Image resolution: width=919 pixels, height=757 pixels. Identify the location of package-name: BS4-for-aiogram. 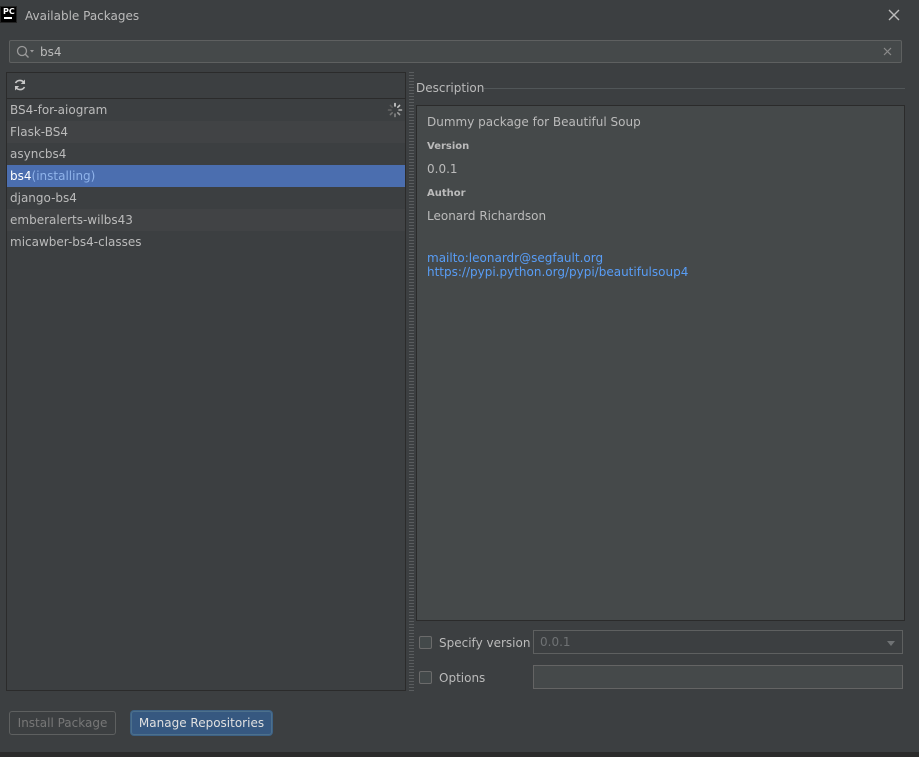
(59, 110).